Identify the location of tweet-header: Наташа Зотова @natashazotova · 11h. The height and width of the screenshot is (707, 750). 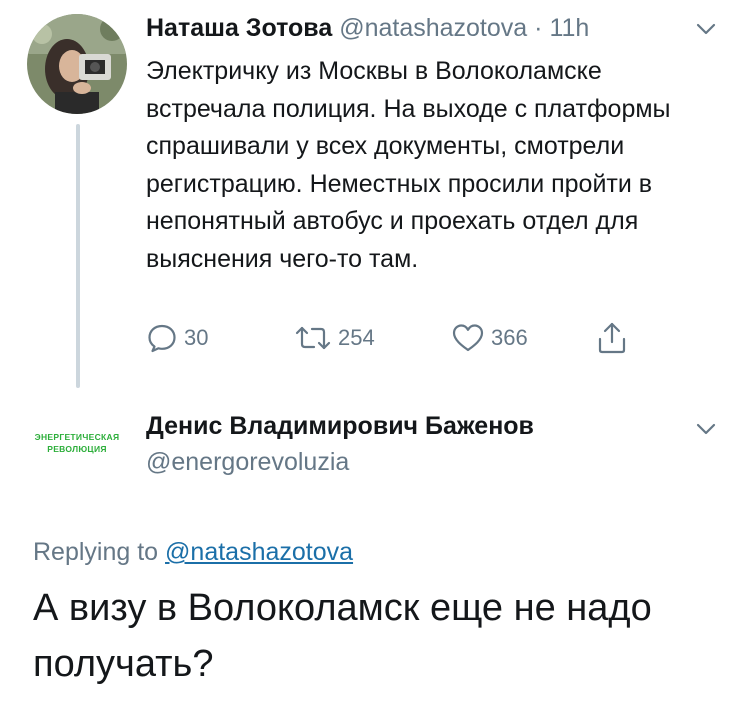
(367, 28).